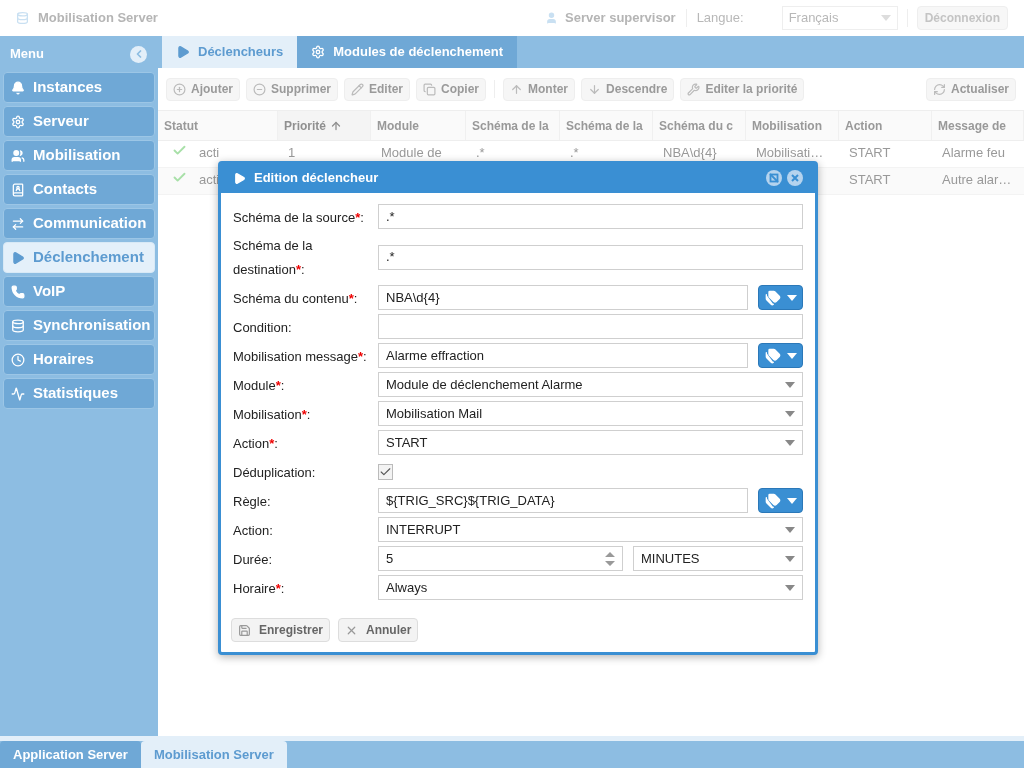 Image resolution: width=1024 pixels, height=768 pixels. I want to click on field-label: Action:, so click(253, 530).